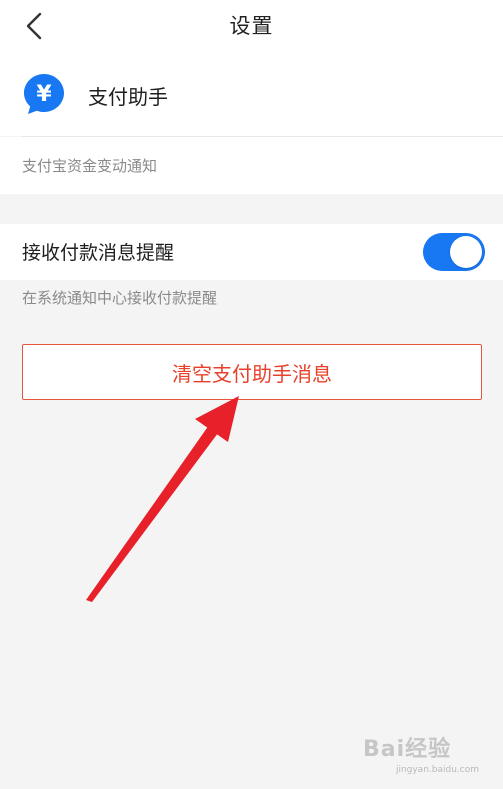  What do you see at coordinates (120, 298) in the screenshot?
I see `setting-hint: 在系统通知中心接收付款提醒` at bounding box center [120, 298].